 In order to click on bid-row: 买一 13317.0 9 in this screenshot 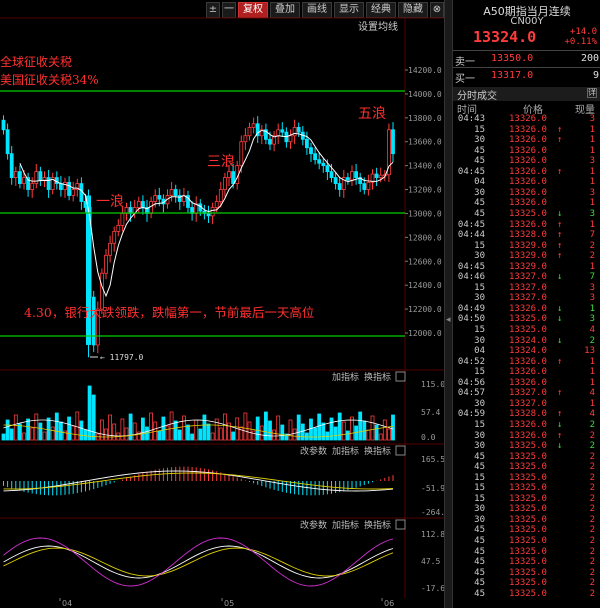, I will do `click(527, 78)`.